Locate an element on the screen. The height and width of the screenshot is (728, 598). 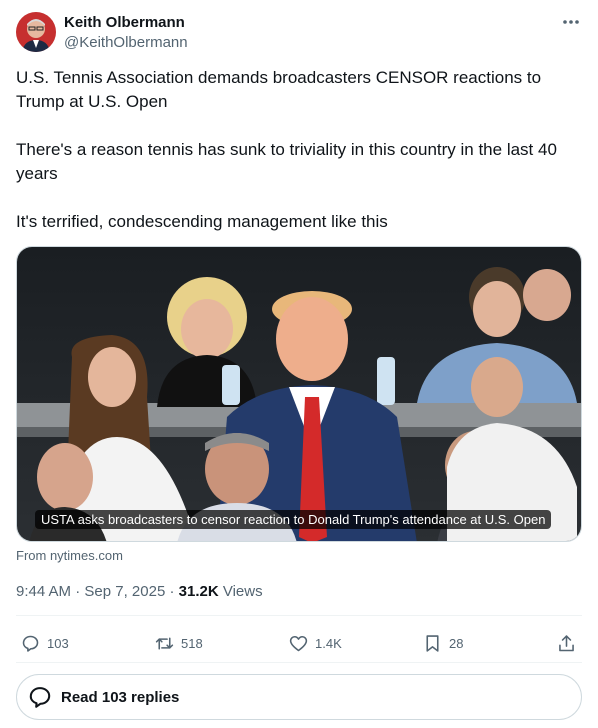
link-source: From nytimes.com is located at coordinates (69, 556).